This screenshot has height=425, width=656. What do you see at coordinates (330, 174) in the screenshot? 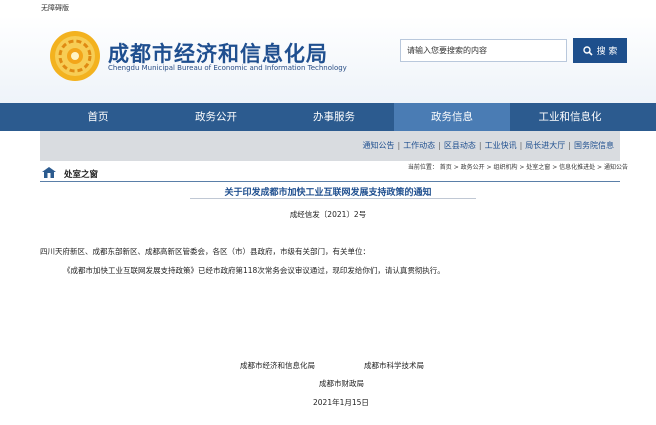
I see `section-header: 处室之窗` at bounding box center [330, 174].